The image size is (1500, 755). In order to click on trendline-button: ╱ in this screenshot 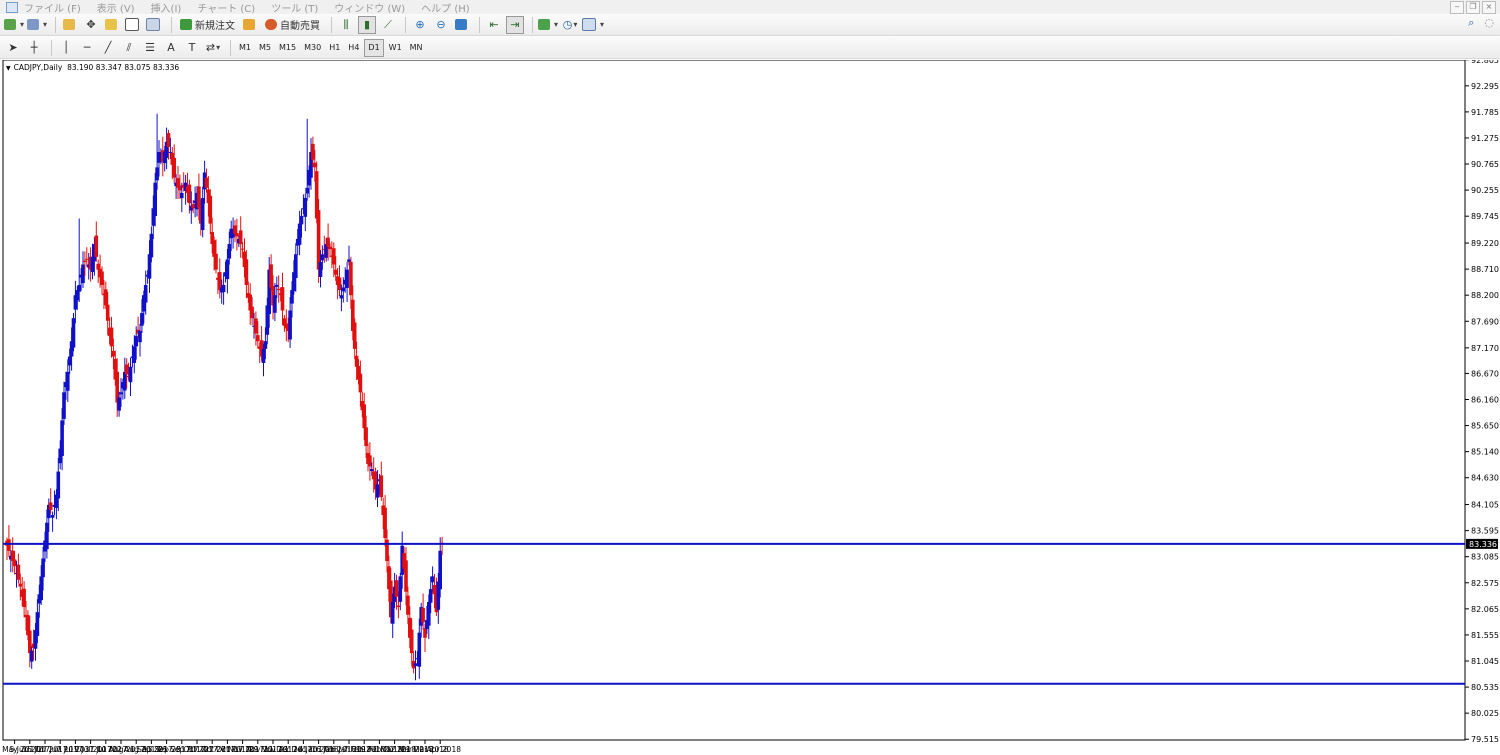, I will do `click(108, 48)`.